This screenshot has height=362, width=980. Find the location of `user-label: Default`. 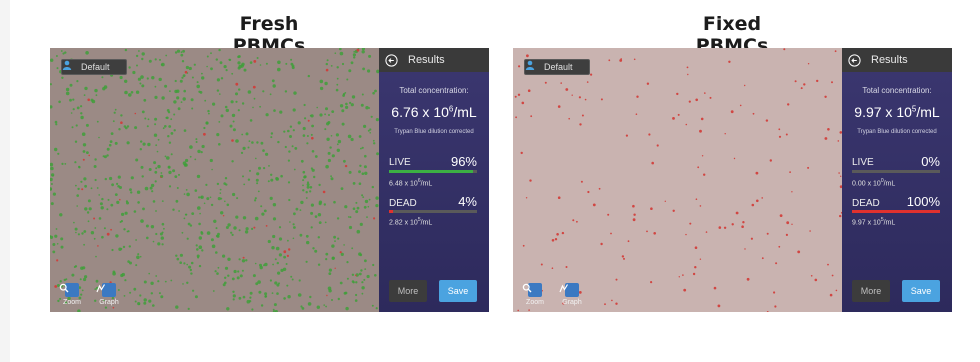

user-label: Default is located at coordinates (95, 67).